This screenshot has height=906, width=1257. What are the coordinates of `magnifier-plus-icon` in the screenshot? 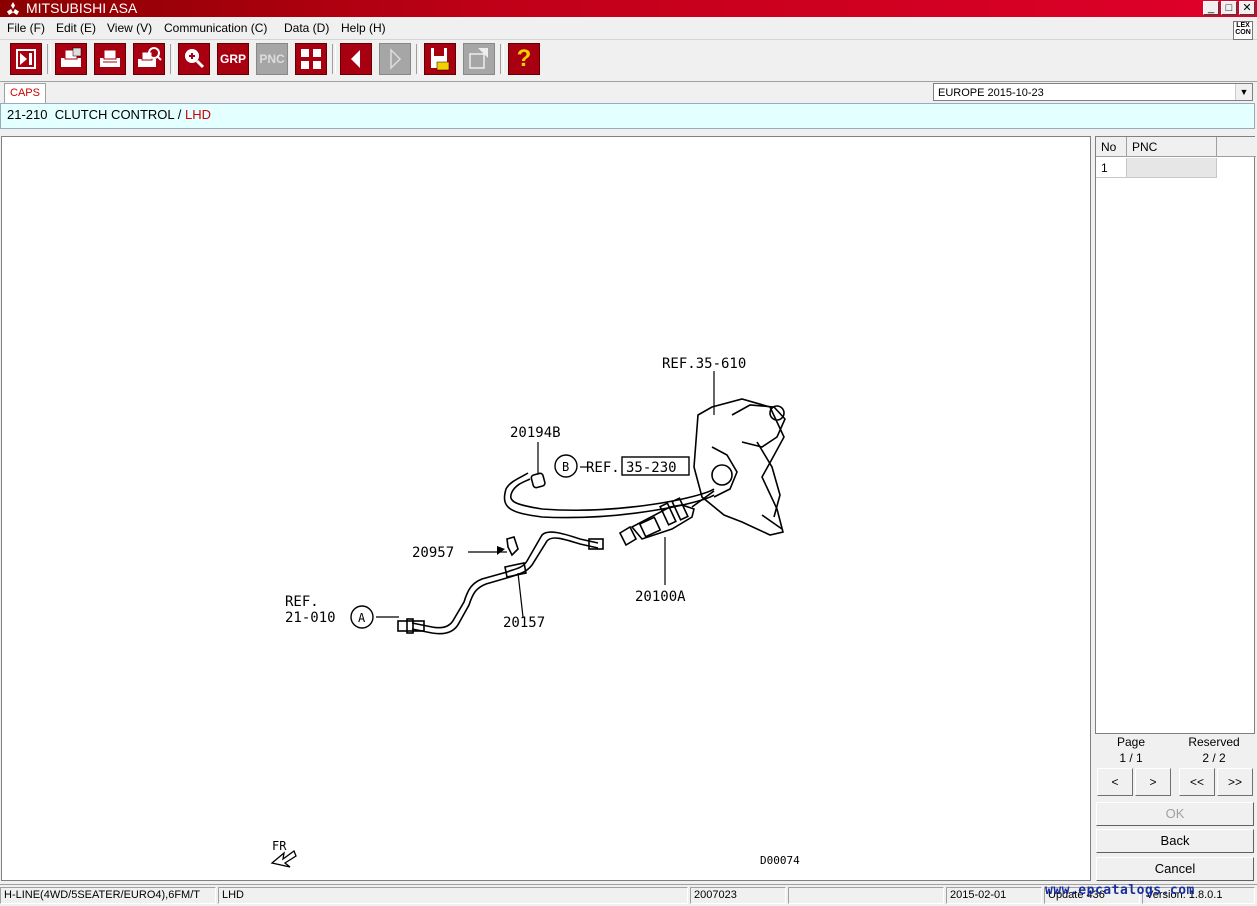 It's located at (195, 59).